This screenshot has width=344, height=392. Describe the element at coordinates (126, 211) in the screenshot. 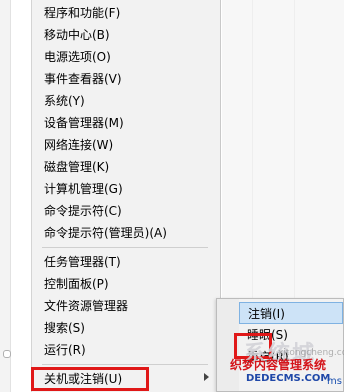

I see `menu-item-command-prompt: 命令提示符(C)` at that location.